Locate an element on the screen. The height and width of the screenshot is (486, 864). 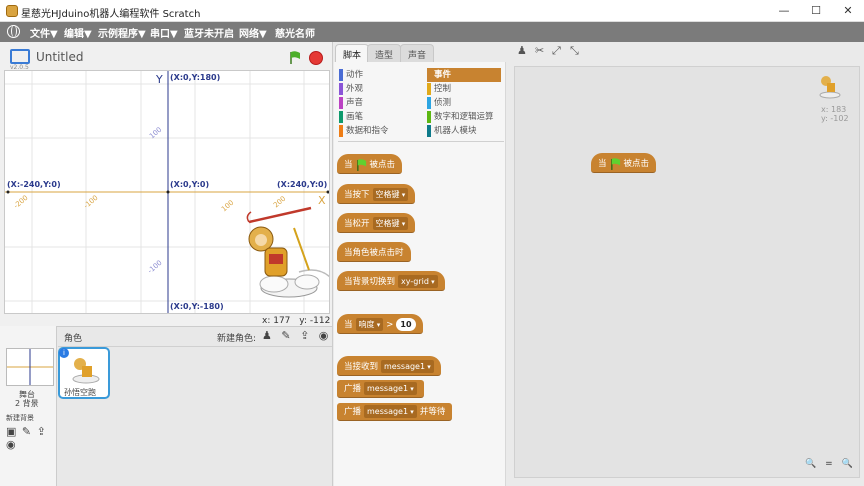
window-title: 星慈光HJduino机器人编程软件 Scratch is located at coordinates (111, 14).